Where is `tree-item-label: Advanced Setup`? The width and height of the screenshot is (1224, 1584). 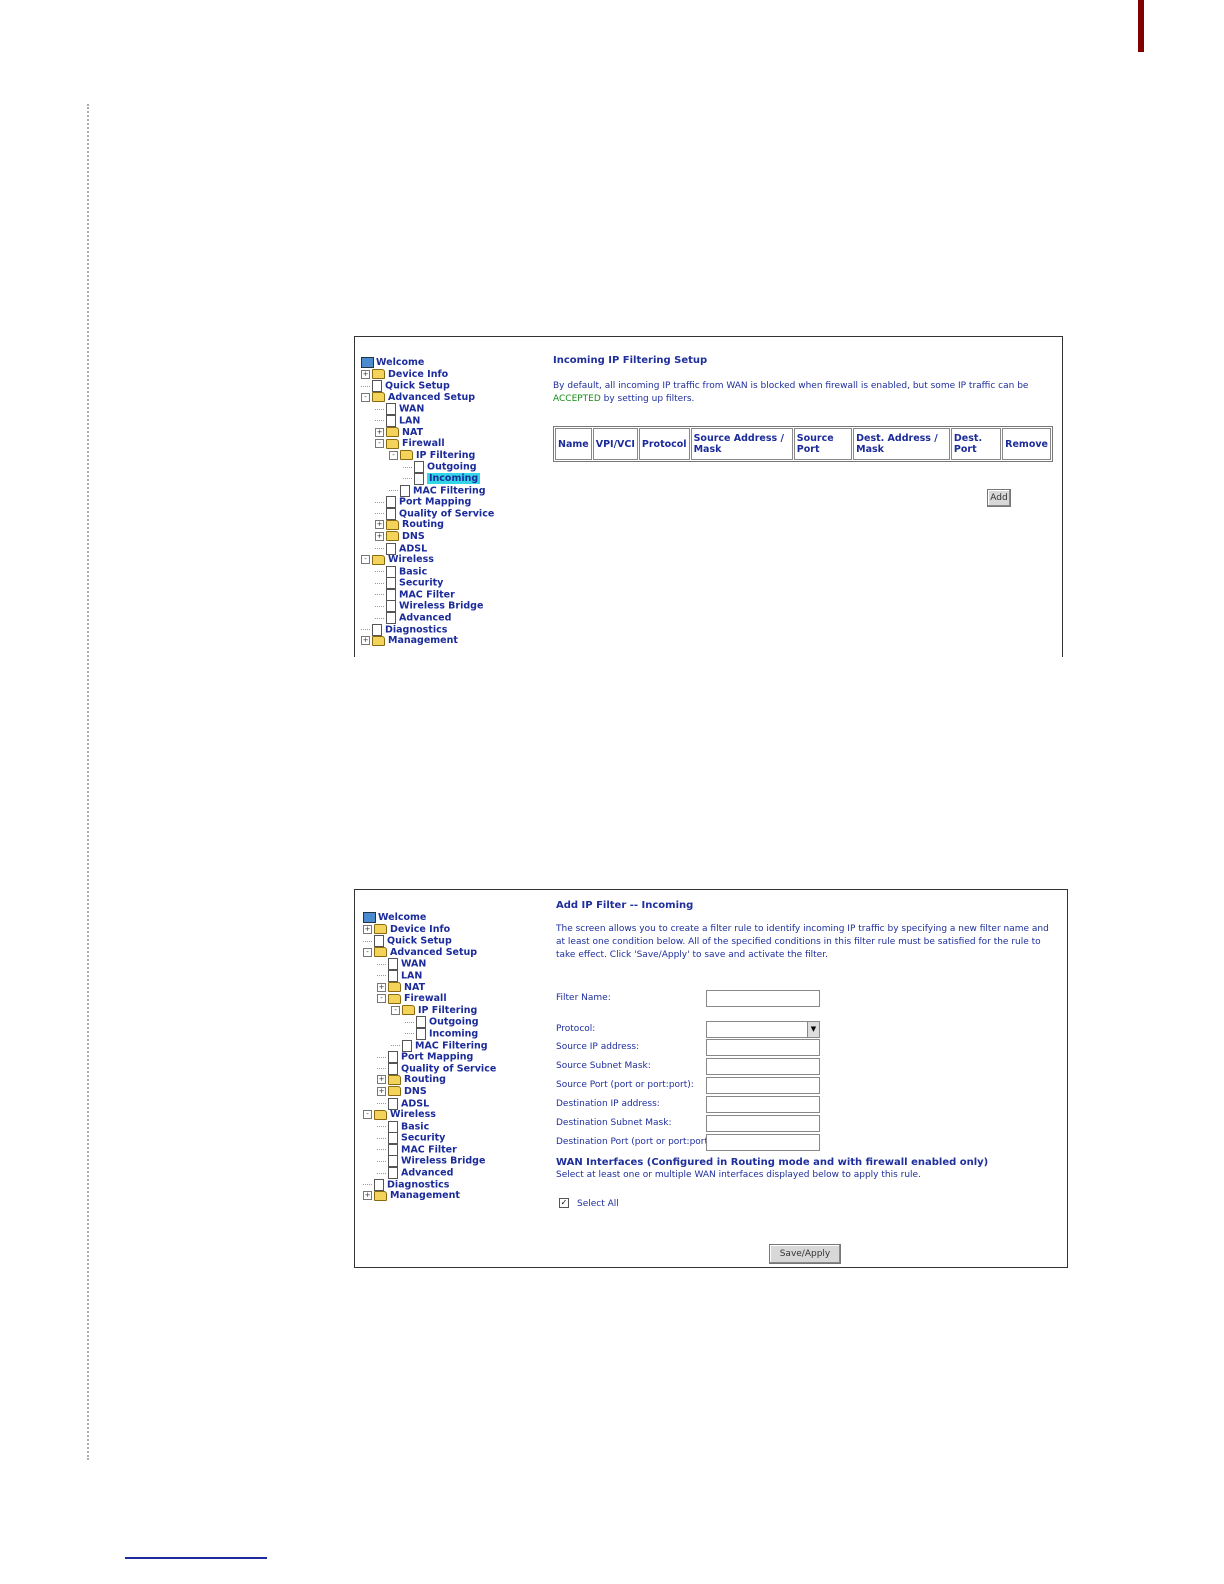
tree-item-label: Advanced Setup is located at coordinates (434, 952).